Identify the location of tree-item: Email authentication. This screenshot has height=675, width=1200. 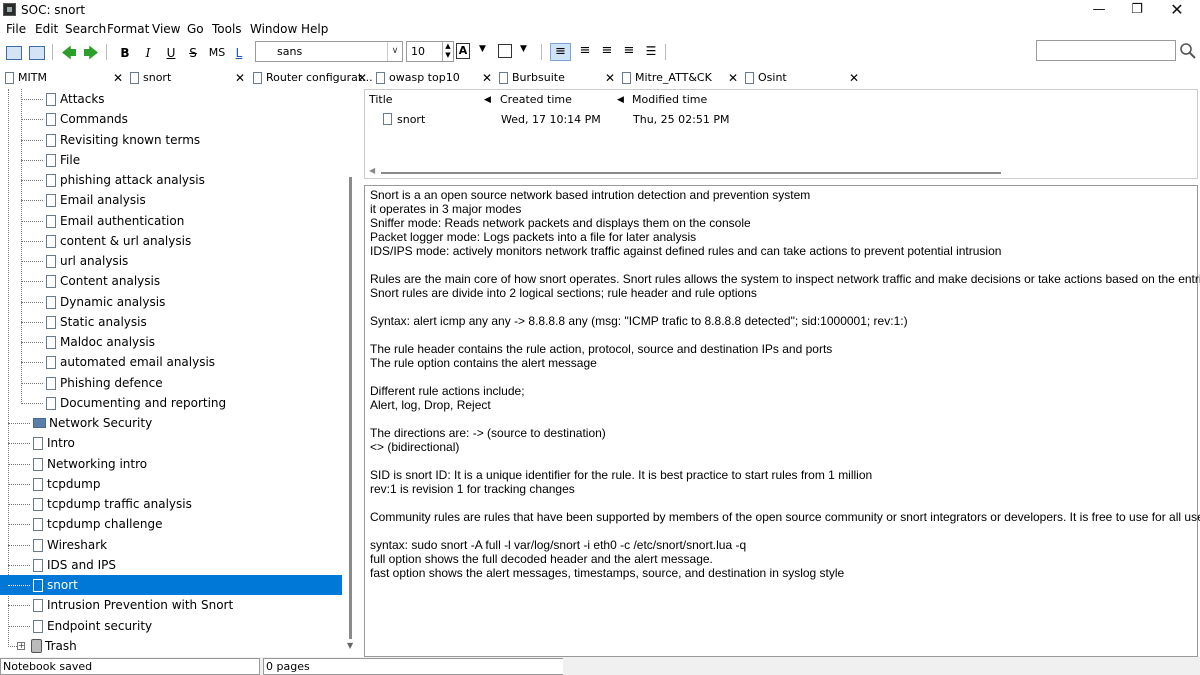
(171, 221).